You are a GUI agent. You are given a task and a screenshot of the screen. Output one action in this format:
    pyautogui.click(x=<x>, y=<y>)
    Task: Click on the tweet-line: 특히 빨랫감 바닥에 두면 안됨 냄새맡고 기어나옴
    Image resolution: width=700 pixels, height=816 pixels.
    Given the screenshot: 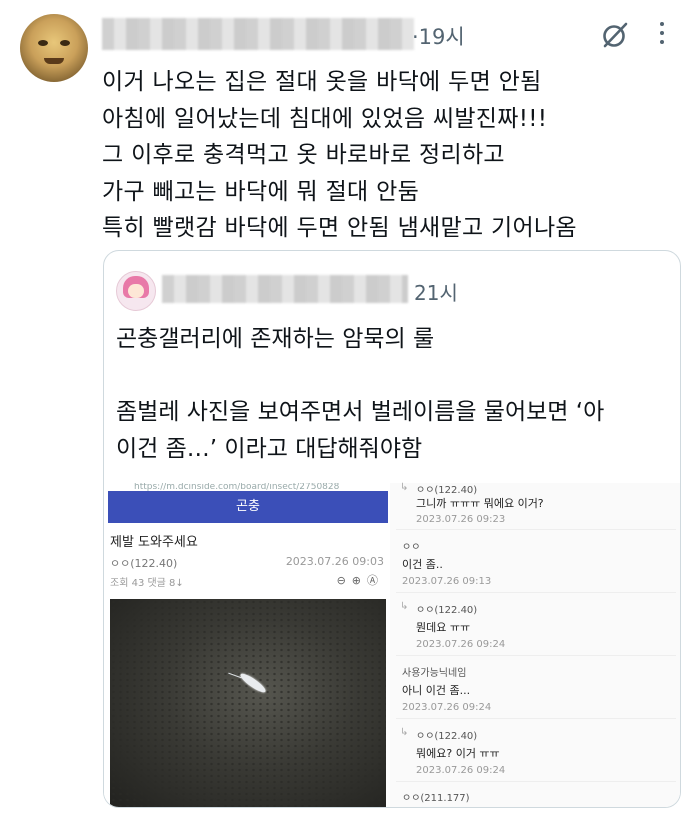 What is the action you would take?
    pyautogui.click(x=339, y=228)
    